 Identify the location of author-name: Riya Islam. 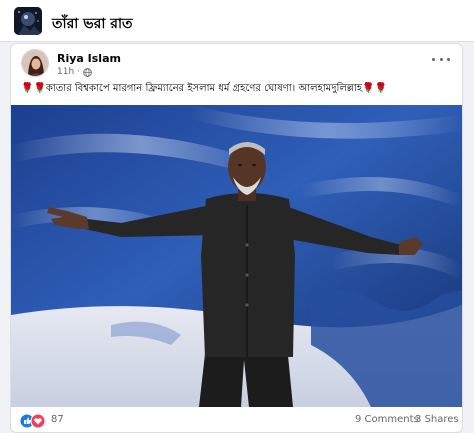
(89, 58).